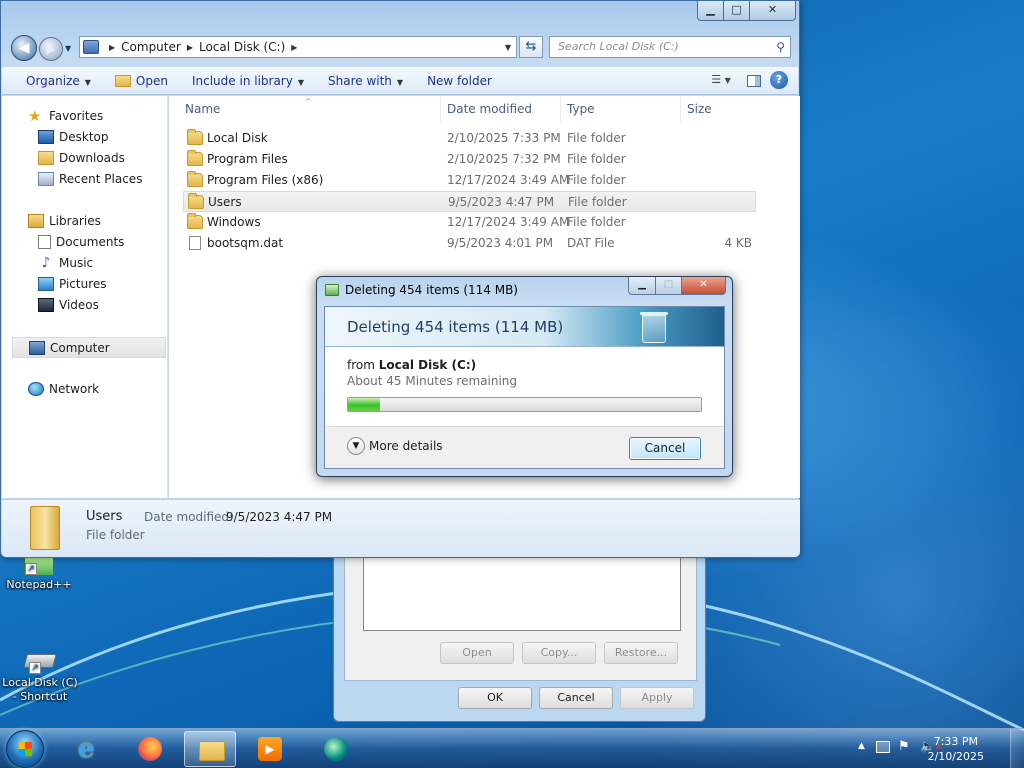 Image resolution: width=1024 pixels, height=768 pixels. What do you see at coordinates (657, 698) in the screenshot?
I see `apply-button: Apply` at bounding box center [657, 698].